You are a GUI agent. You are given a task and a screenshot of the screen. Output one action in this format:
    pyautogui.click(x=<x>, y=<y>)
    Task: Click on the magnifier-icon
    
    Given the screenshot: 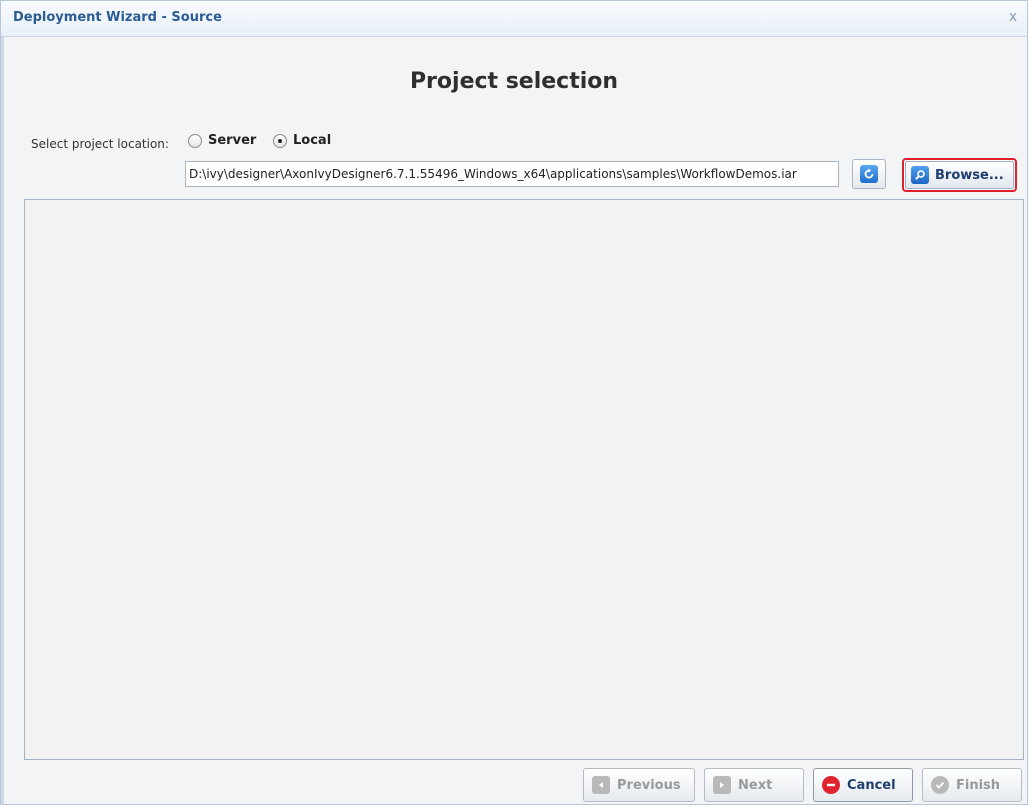 What is the action you would take?
    pyautogui.click(x=920, y=175)
    